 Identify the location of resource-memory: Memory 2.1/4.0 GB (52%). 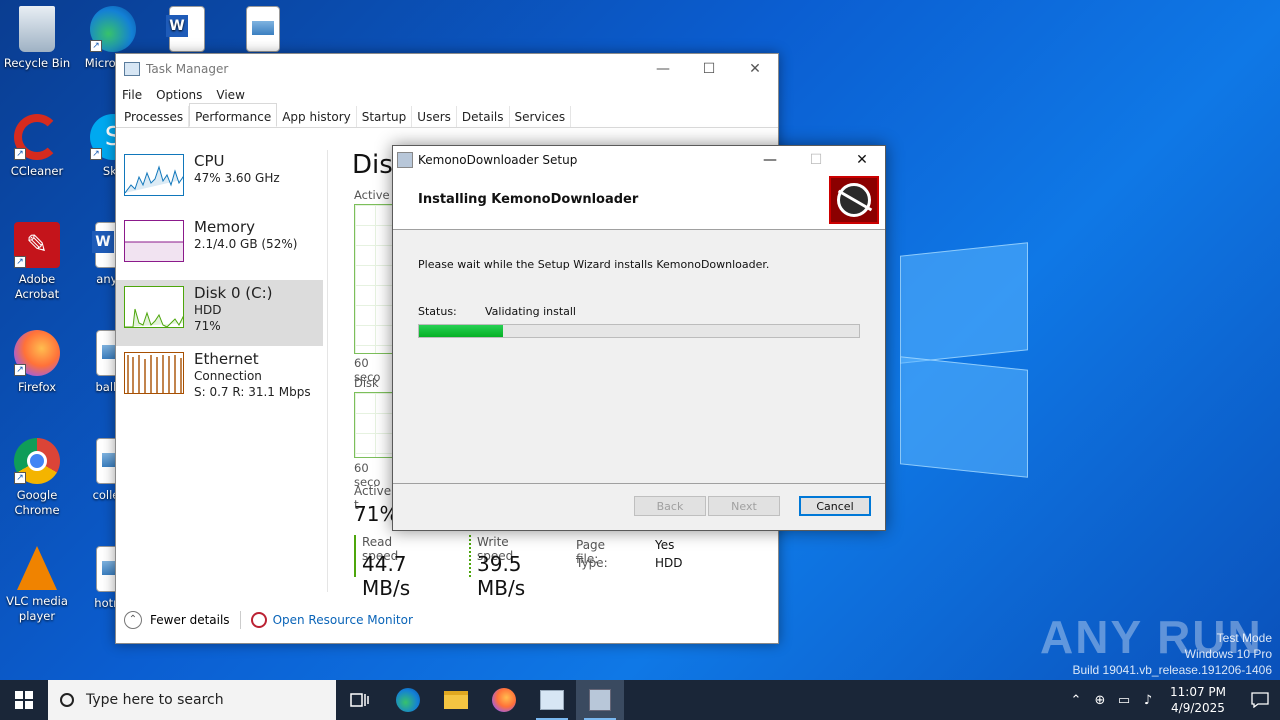
(224, 247).